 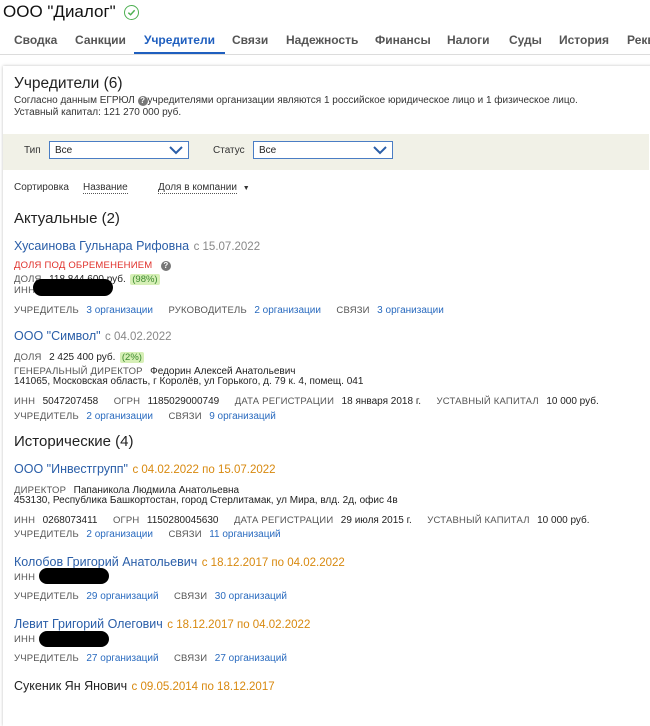 I want to click on sort-by-share: Доля в компании ▼, so click(x=204, y=188).